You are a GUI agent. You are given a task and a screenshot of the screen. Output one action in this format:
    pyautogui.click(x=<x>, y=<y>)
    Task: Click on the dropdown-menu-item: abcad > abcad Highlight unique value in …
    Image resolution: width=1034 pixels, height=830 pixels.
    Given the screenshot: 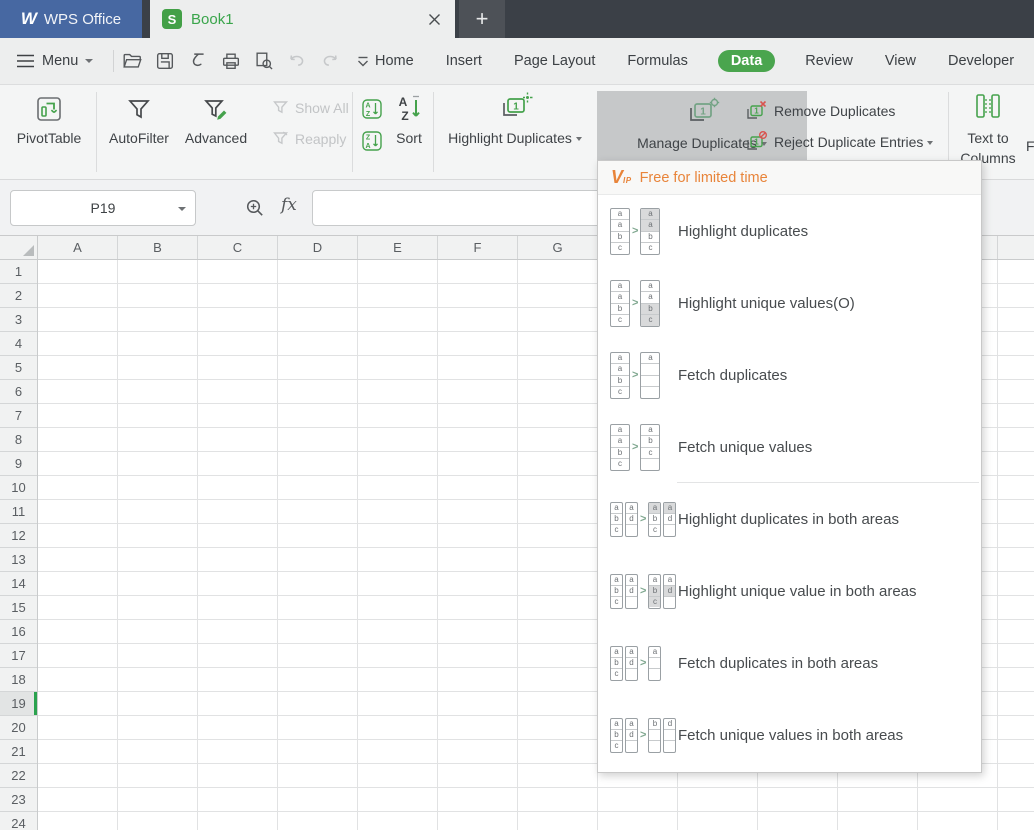 What is the action you would take?
    pyautogui.click(x=789, y=591)
    